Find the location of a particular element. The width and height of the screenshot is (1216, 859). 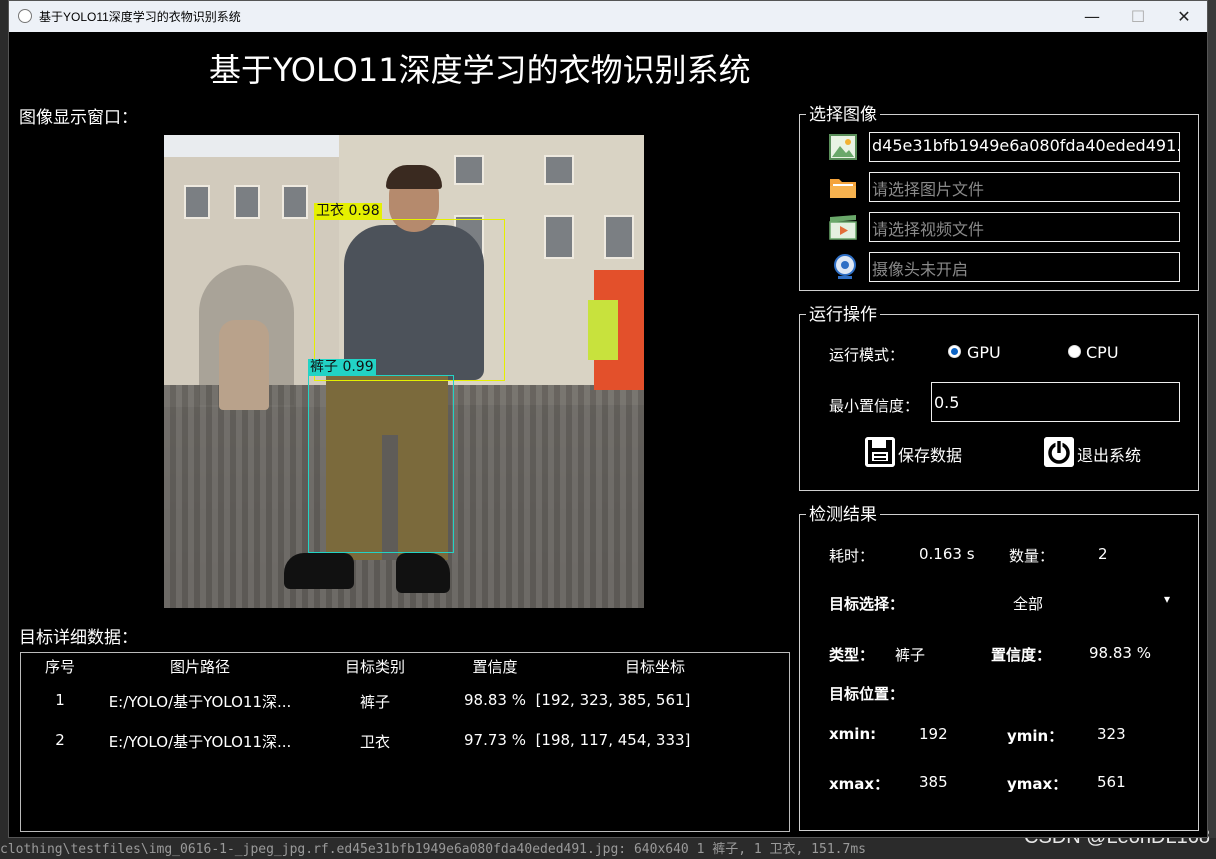

target-select-value: 全部 is located at coordinates (1028, 603).